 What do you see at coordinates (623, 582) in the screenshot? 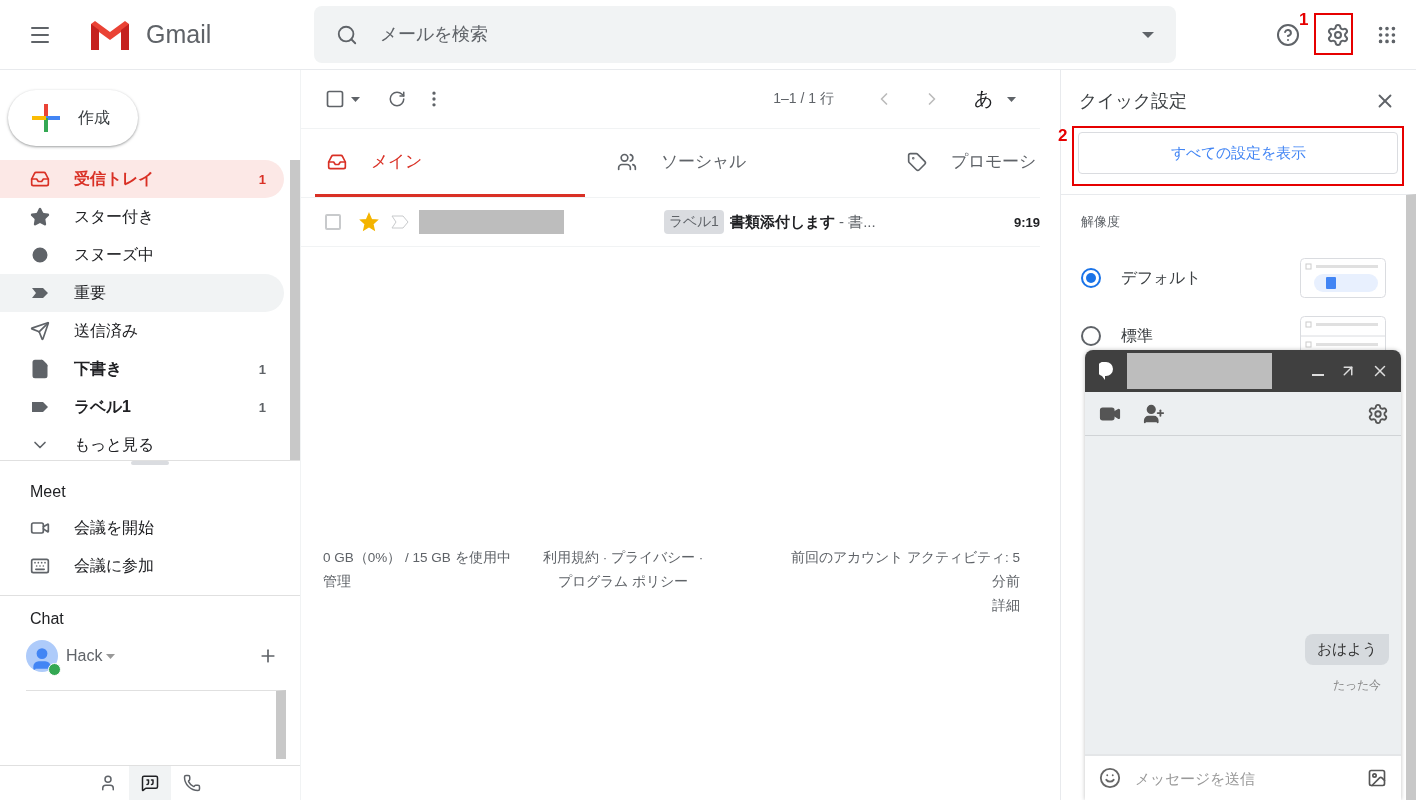
I see `policy-links: 利用規約 · プライバシー · プログラム ポリシー` at bounding box center [623, 582].